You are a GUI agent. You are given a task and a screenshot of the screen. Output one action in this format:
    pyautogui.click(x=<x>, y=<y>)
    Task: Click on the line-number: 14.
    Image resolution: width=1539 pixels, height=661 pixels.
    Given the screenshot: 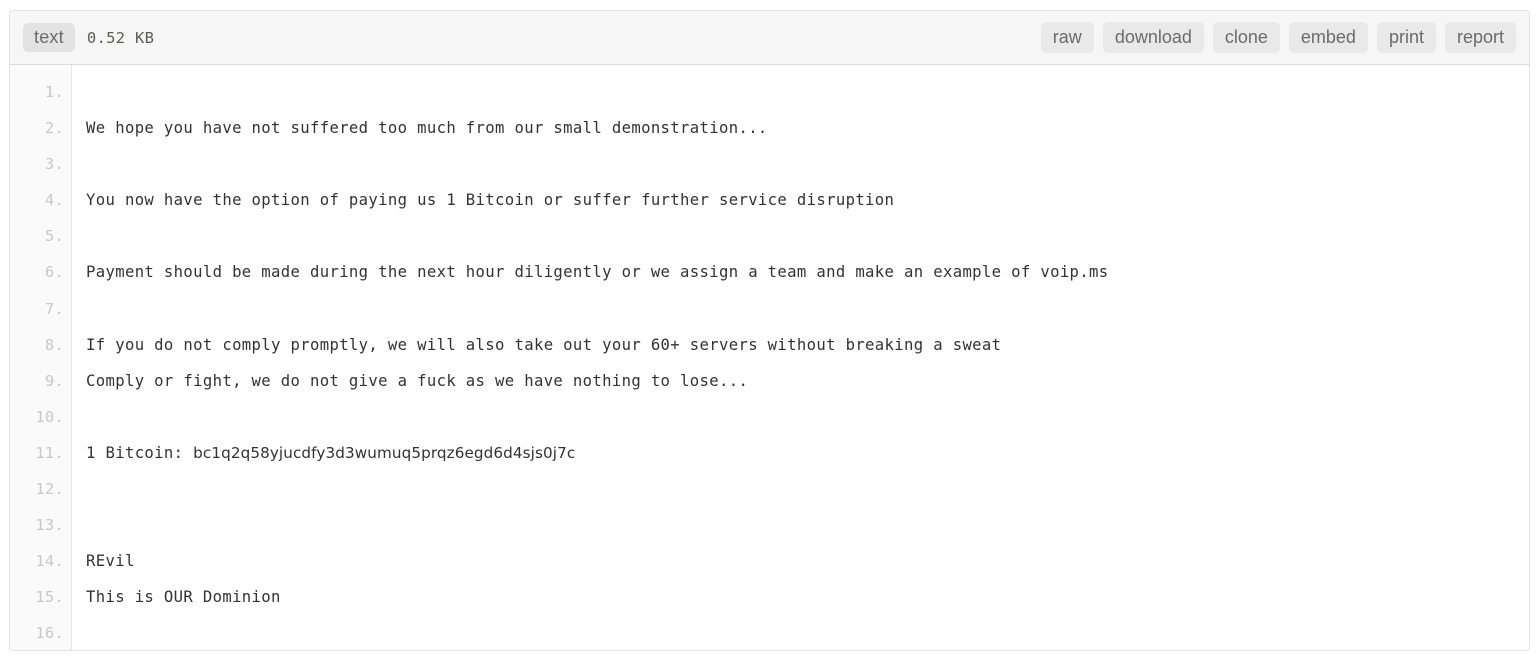 What is the action you would take?
    pyautogui.click(x=49, y=561)
    